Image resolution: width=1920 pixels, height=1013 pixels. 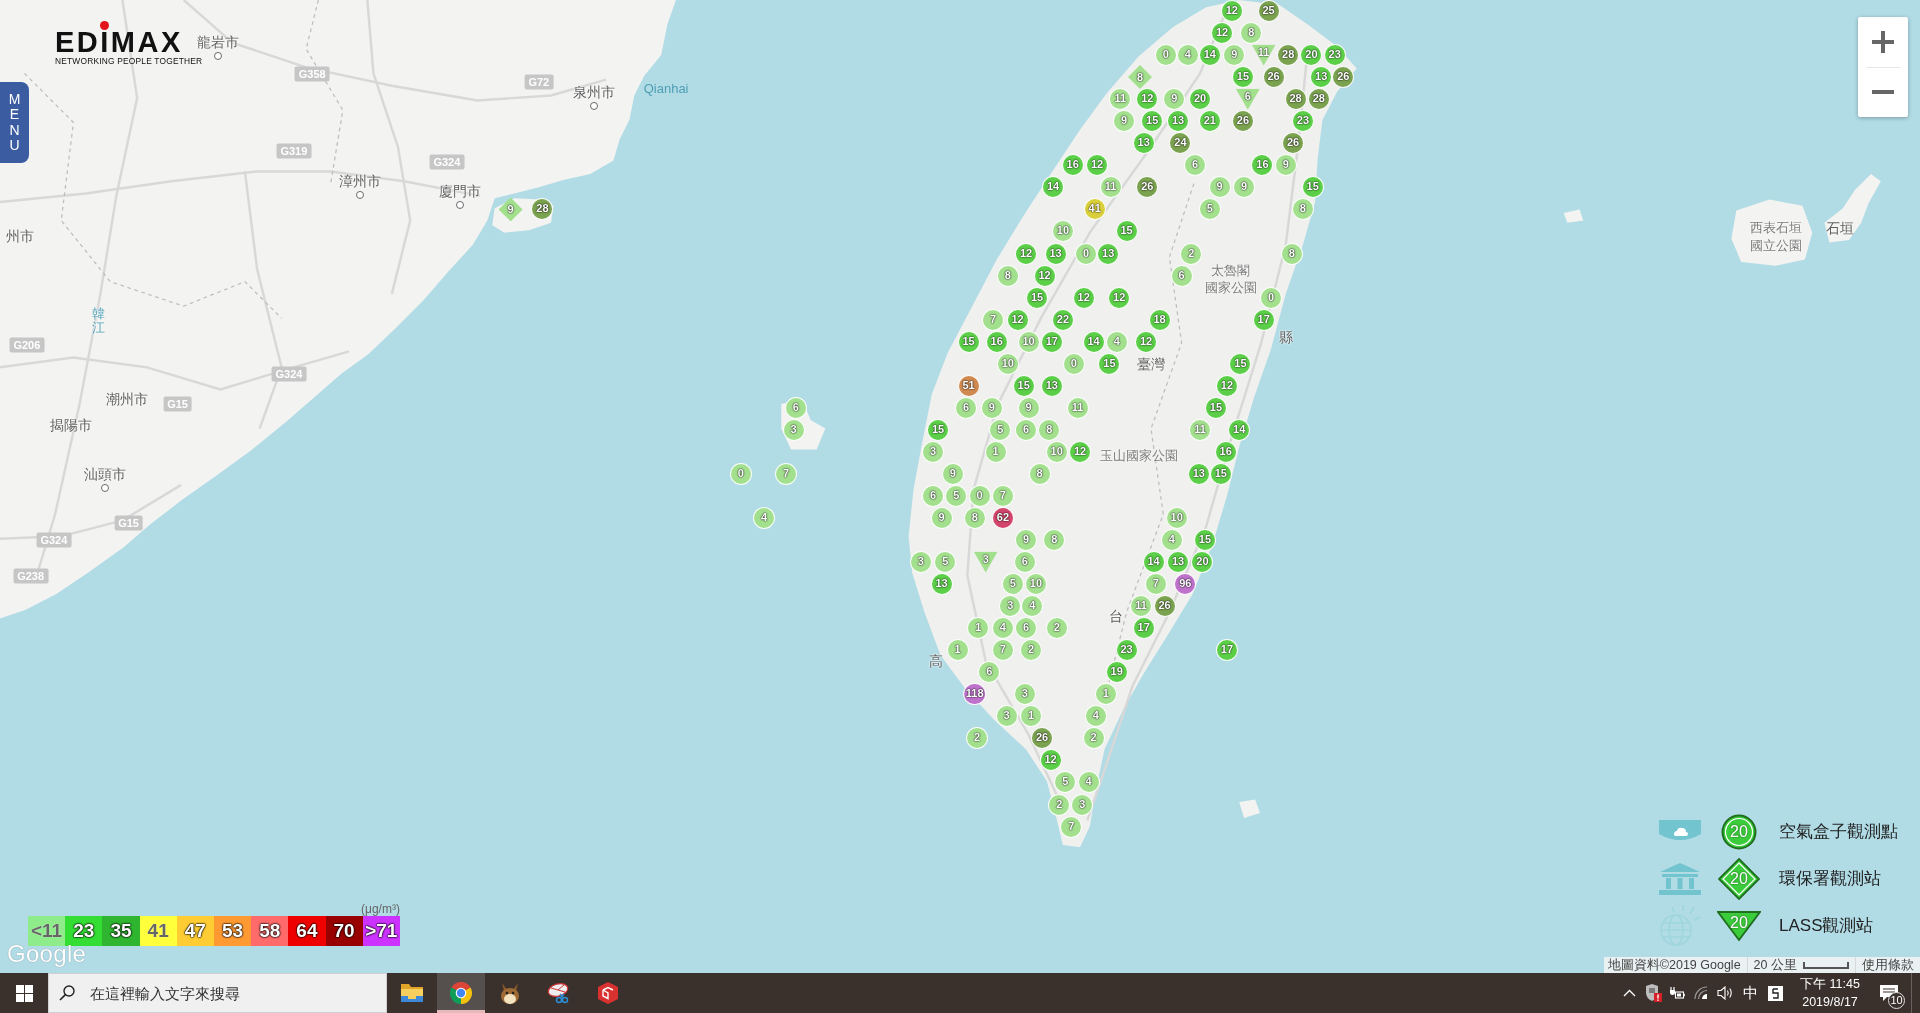 What do you see at coordinates (559, 993) in the screenshot?
I see `satellite-dish-icon` at bounding box center [559, 993].